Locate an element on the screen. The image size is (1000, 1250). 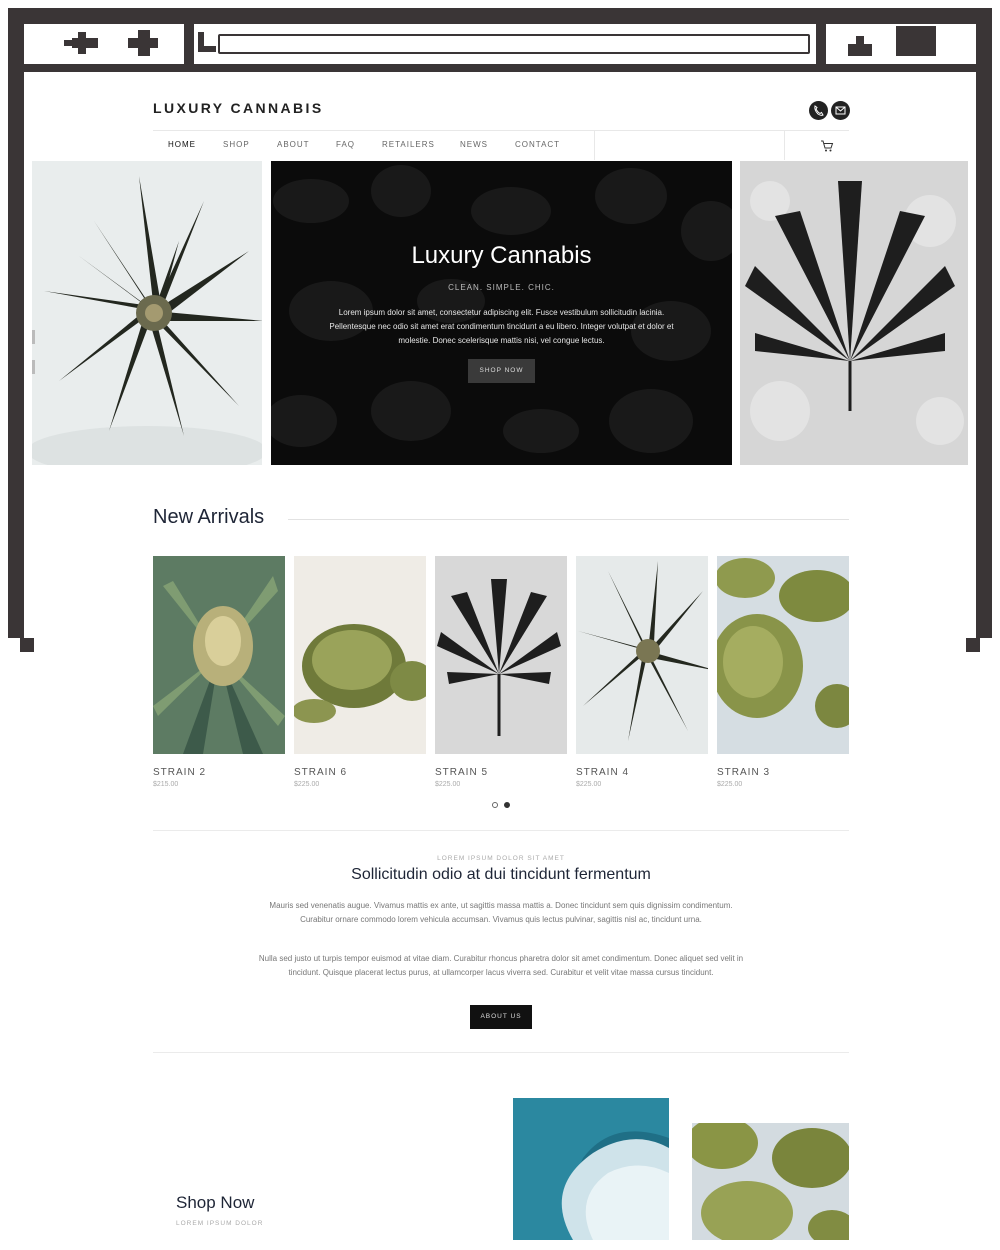
wave-image is located at coordinates (591, 1169).